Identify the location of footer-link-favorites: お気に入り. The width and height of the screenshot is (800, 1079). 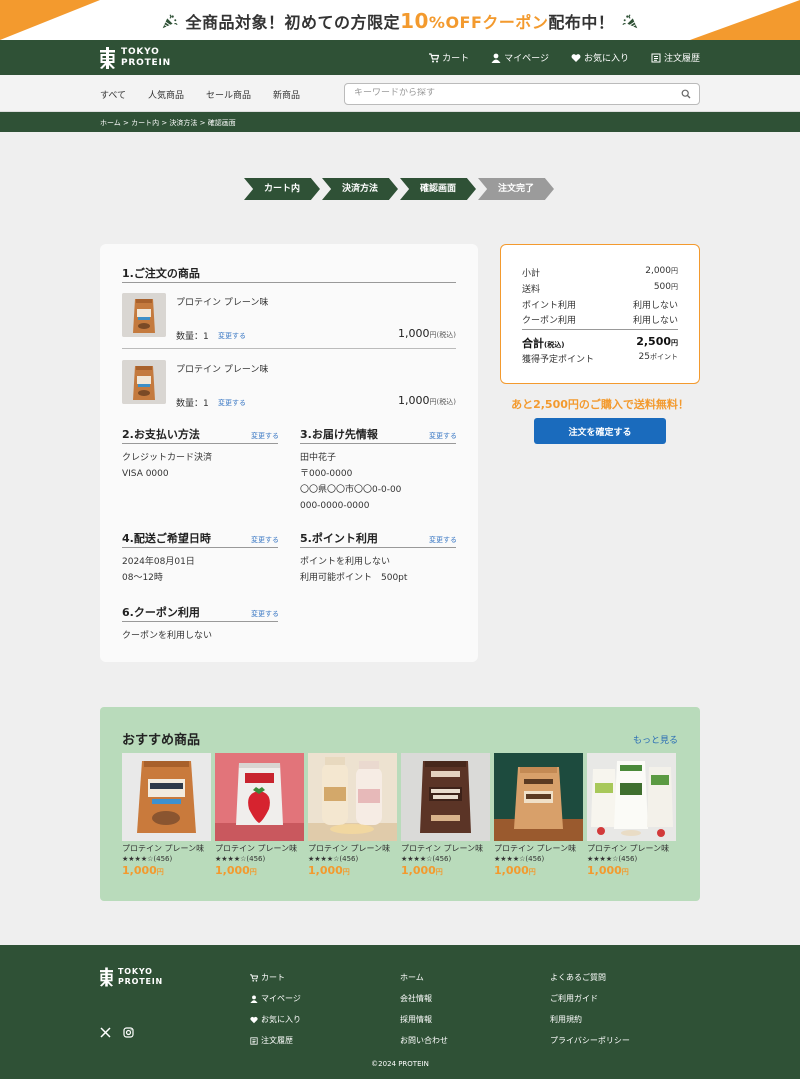
(275, 1019).